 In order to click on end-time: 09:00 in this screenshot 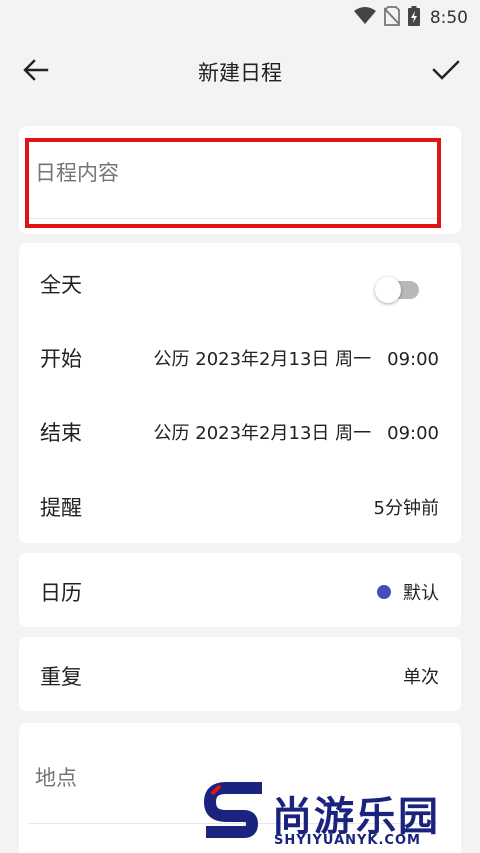, I will do `click(413, 433)`.